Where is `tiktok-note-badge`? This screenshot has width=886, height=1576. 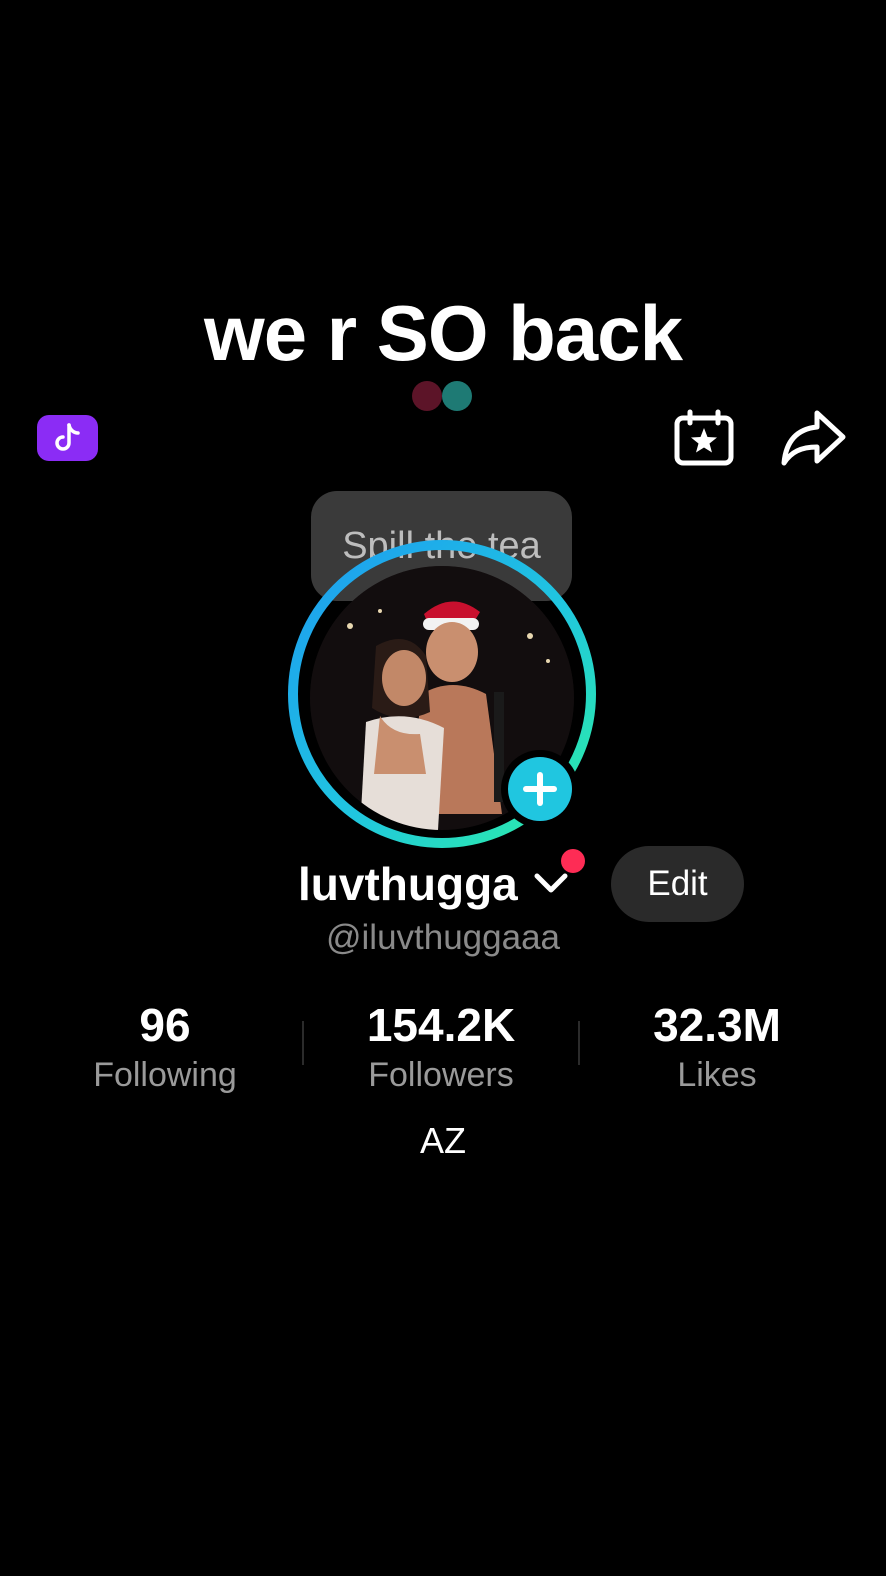
tiktok-note-badge is located at coordinates (67, 438).